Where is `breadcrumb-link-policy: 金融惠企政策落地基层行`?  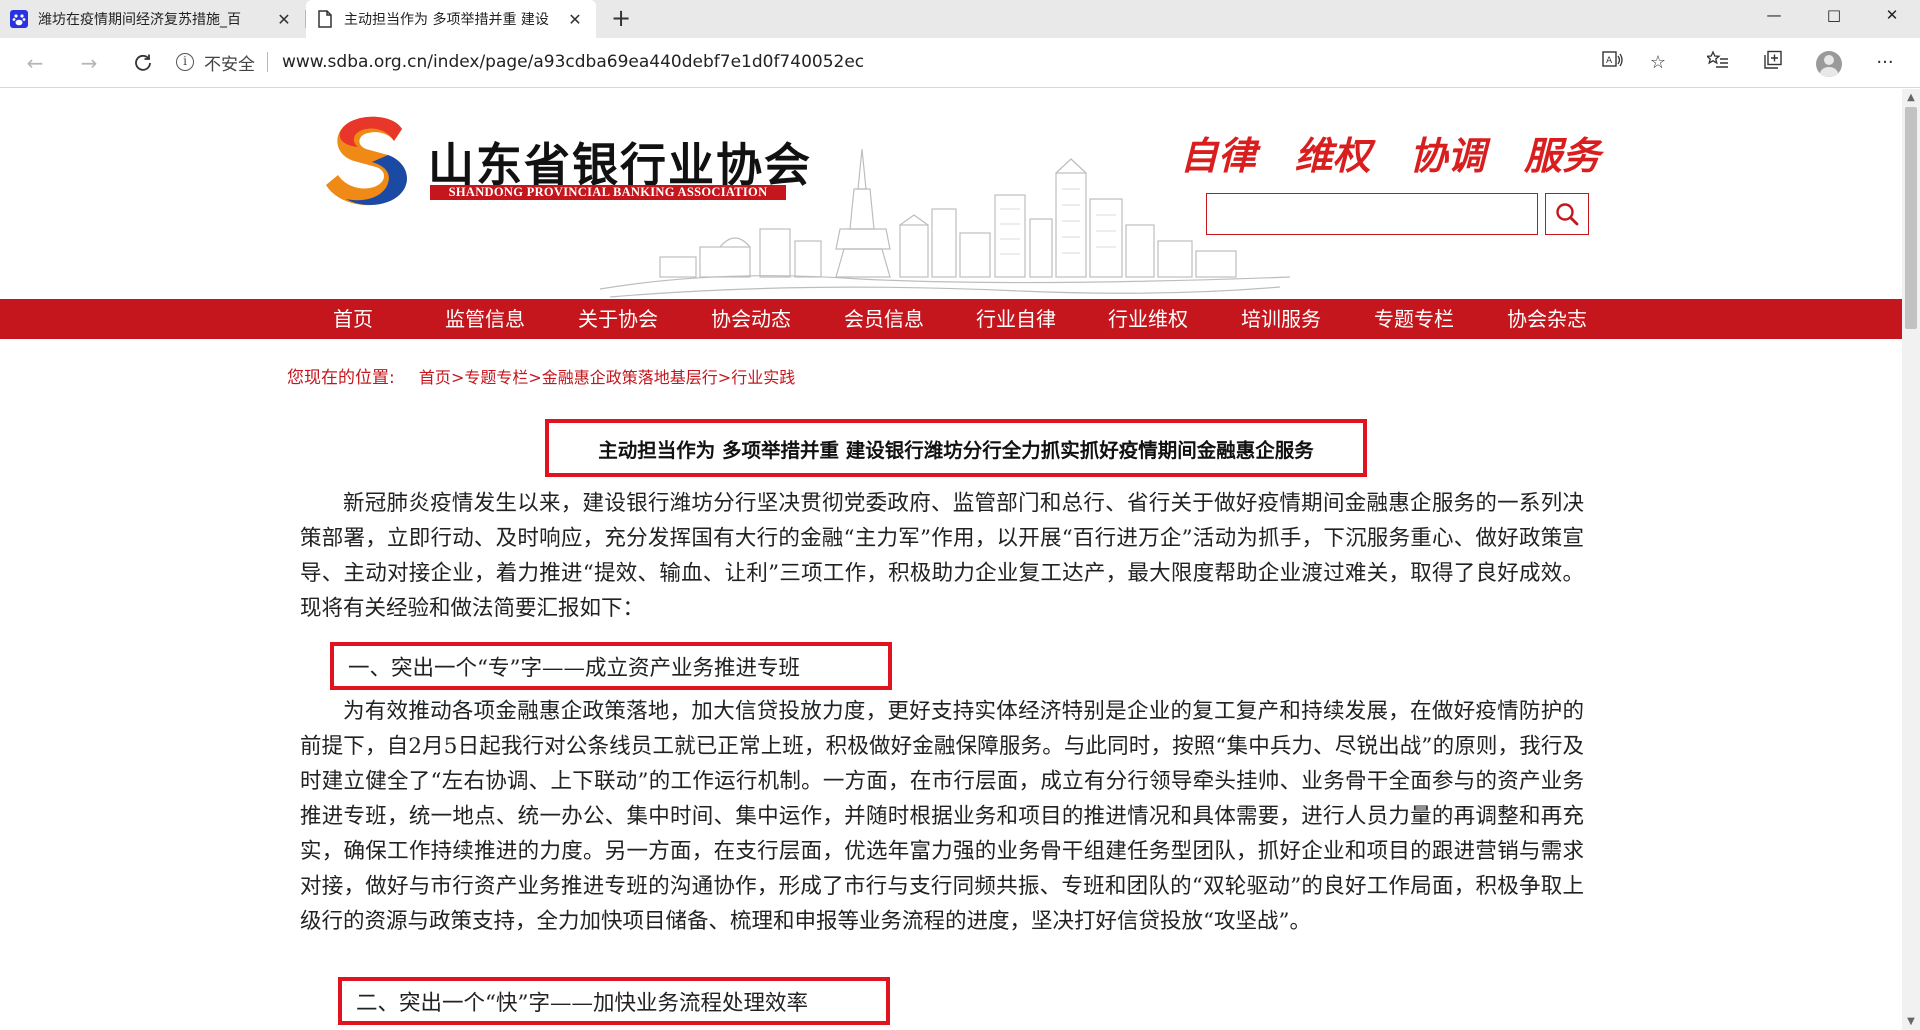
breadcrumb-link-policy: 金融惠企政策落地基层行 is located at coordinates (630, 377).